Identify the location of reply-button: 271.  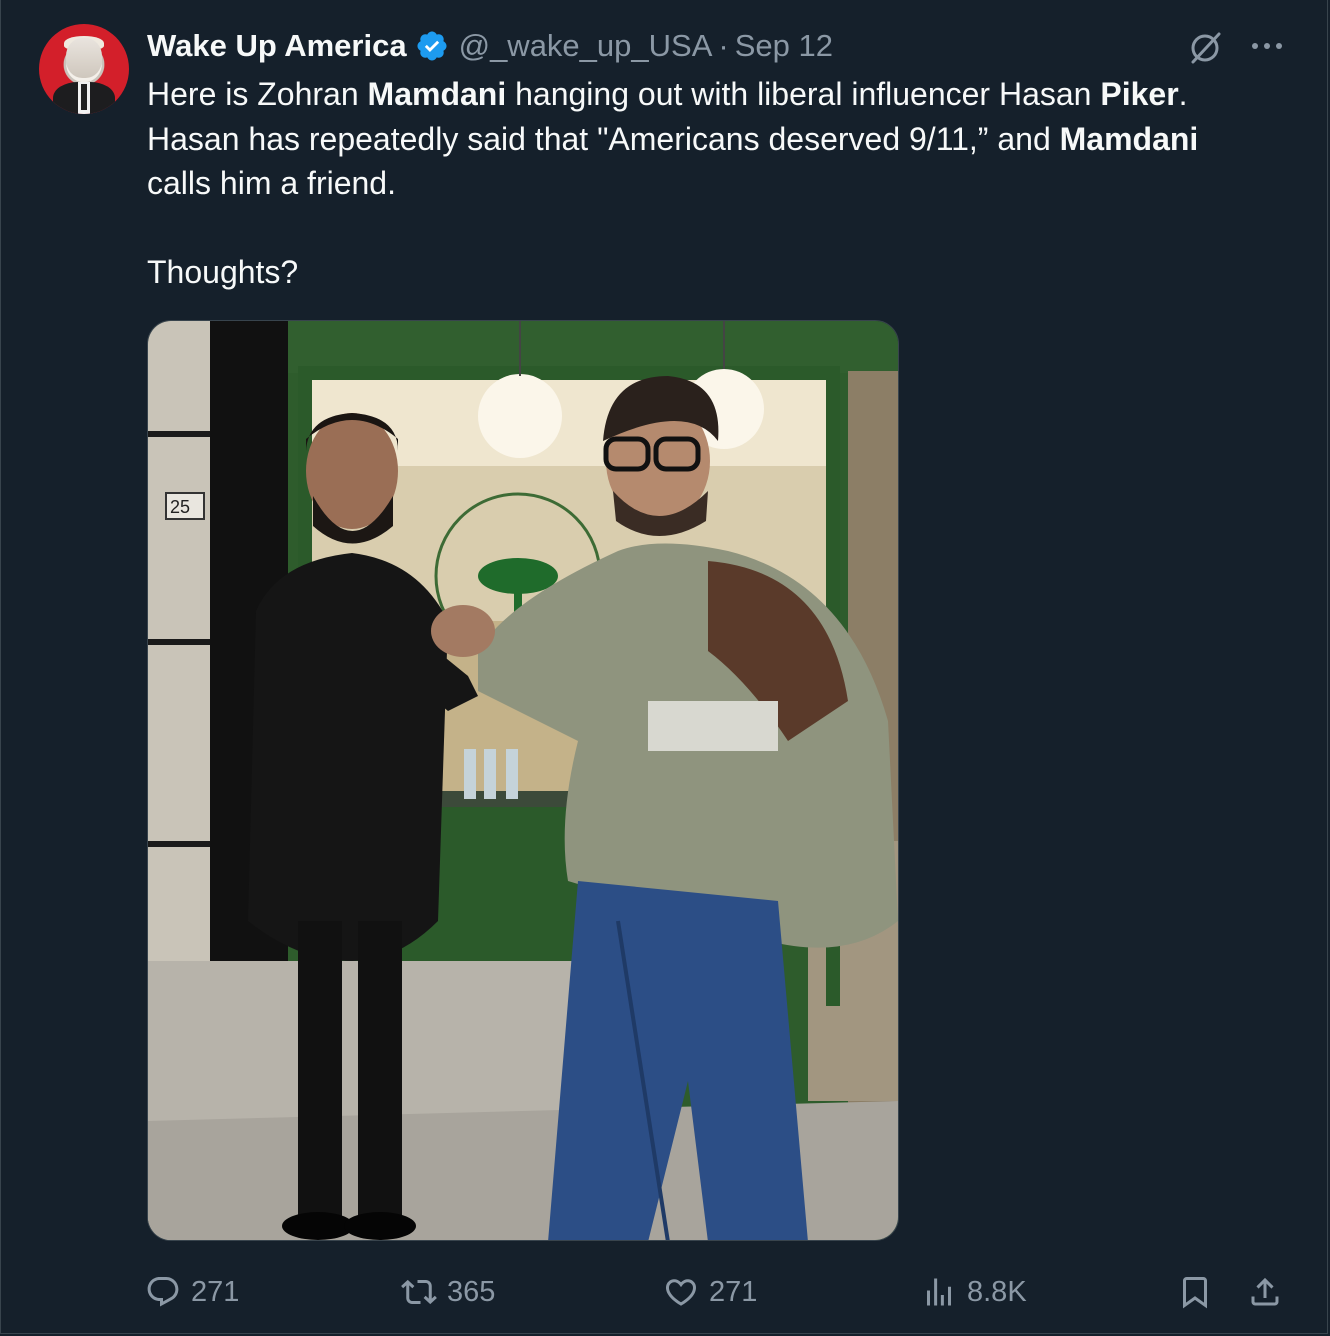
(192, 1292).